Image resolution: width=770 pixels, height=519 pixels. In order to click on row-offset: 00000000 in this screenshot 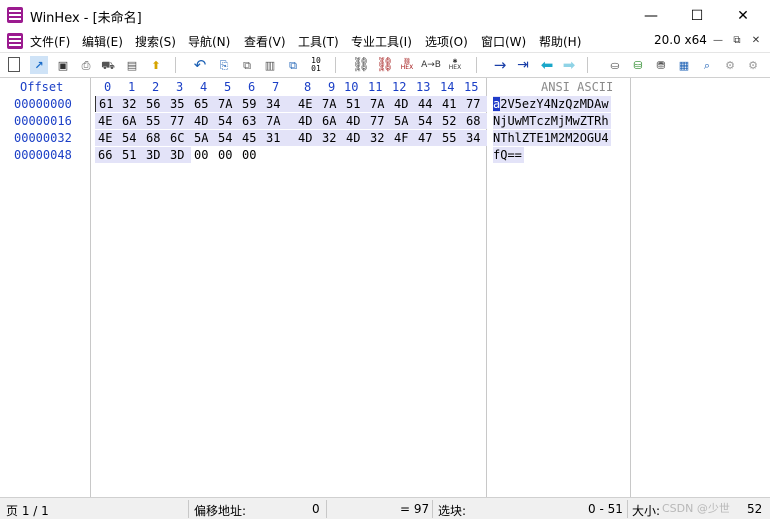, I will do `click(43, 104)`.